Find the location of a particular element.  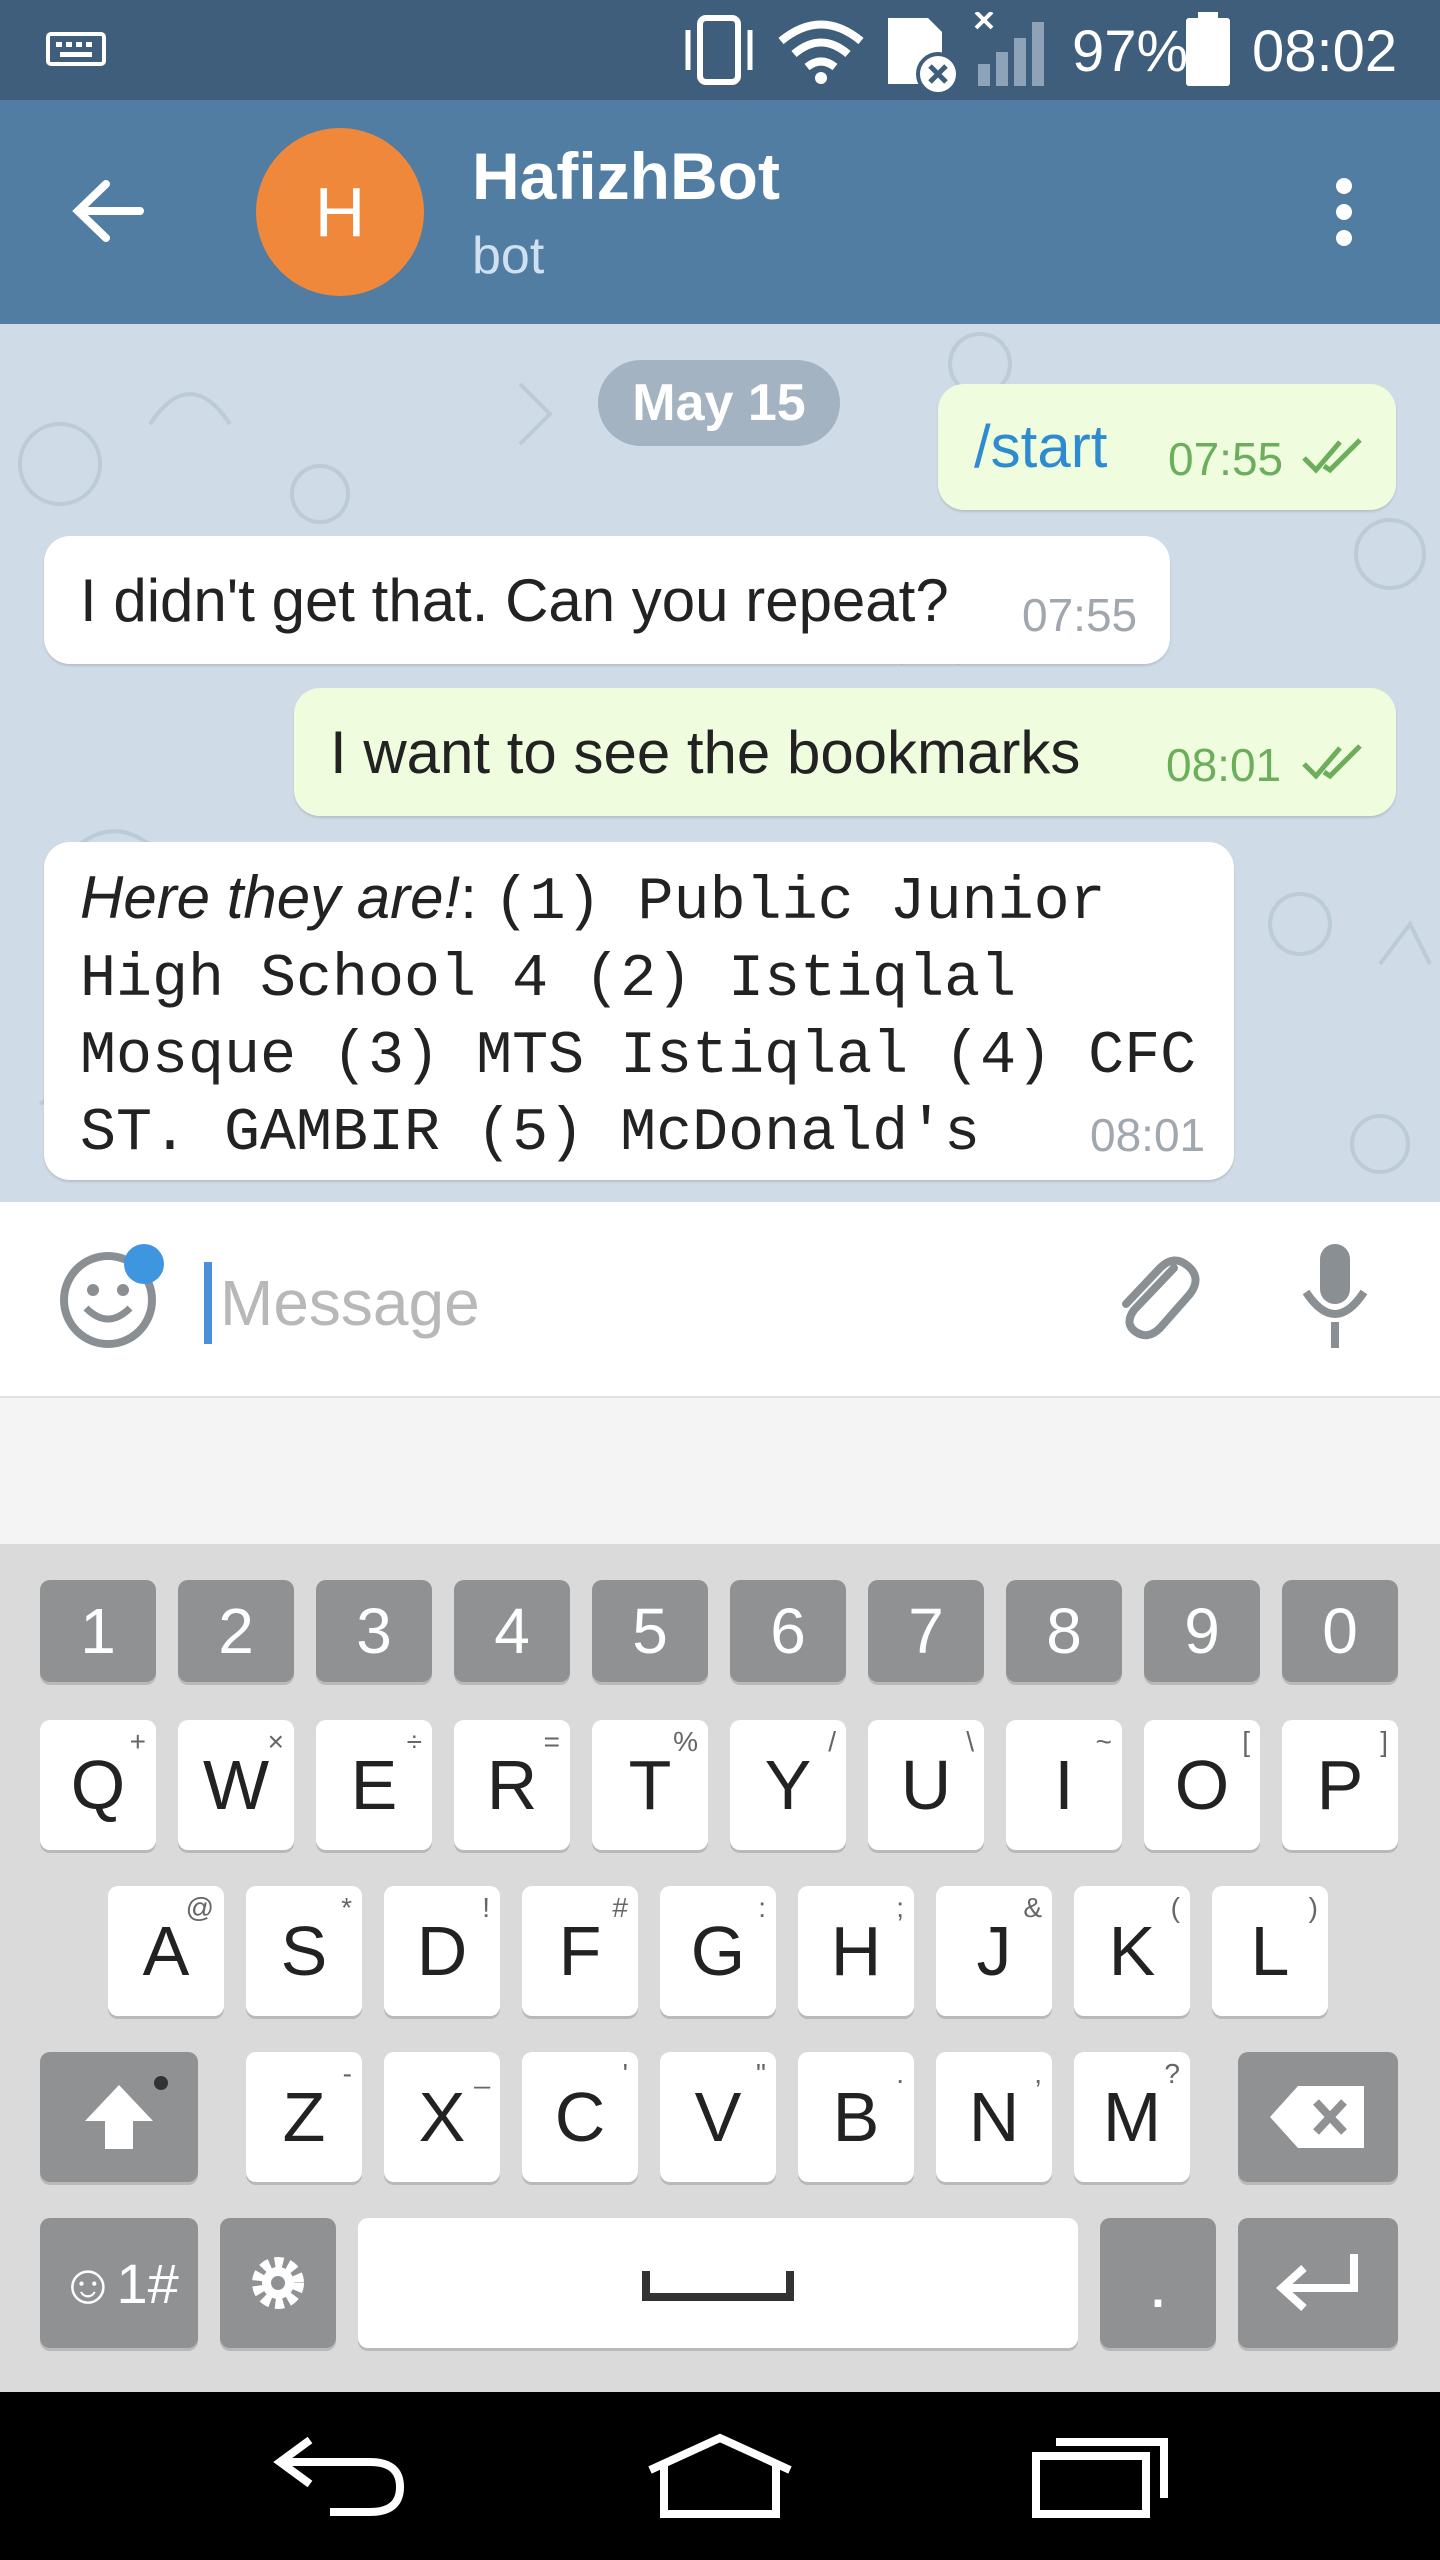

key-v: V " is located at coordinates (718, 2117).